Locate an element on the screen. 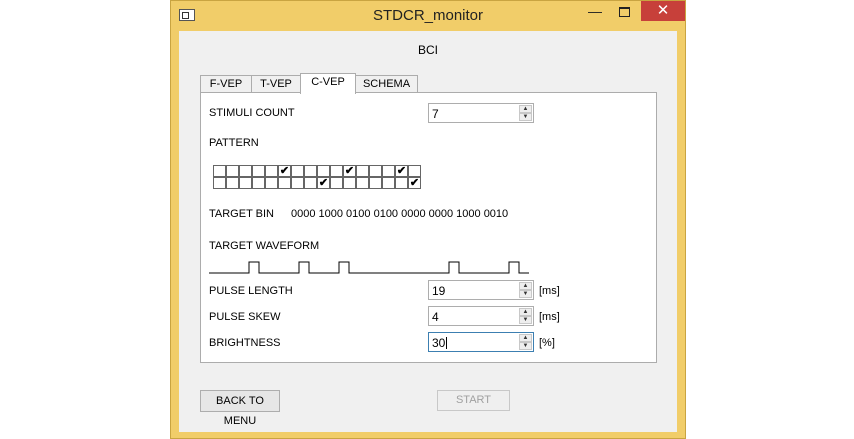 The image size is (854, 439). page-title: BCI is located at coordinates (427, 50).